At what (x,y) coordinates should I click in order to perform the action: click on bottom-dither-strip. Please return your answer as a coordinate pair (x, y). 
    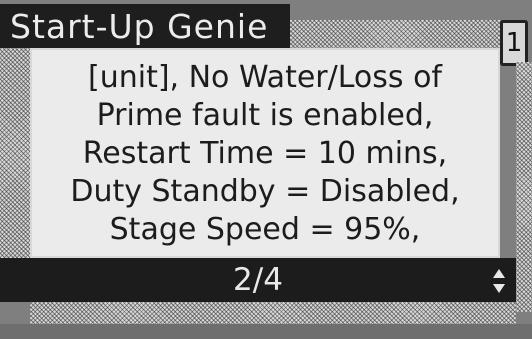
    Looking at the image, I should click on (273, 313).